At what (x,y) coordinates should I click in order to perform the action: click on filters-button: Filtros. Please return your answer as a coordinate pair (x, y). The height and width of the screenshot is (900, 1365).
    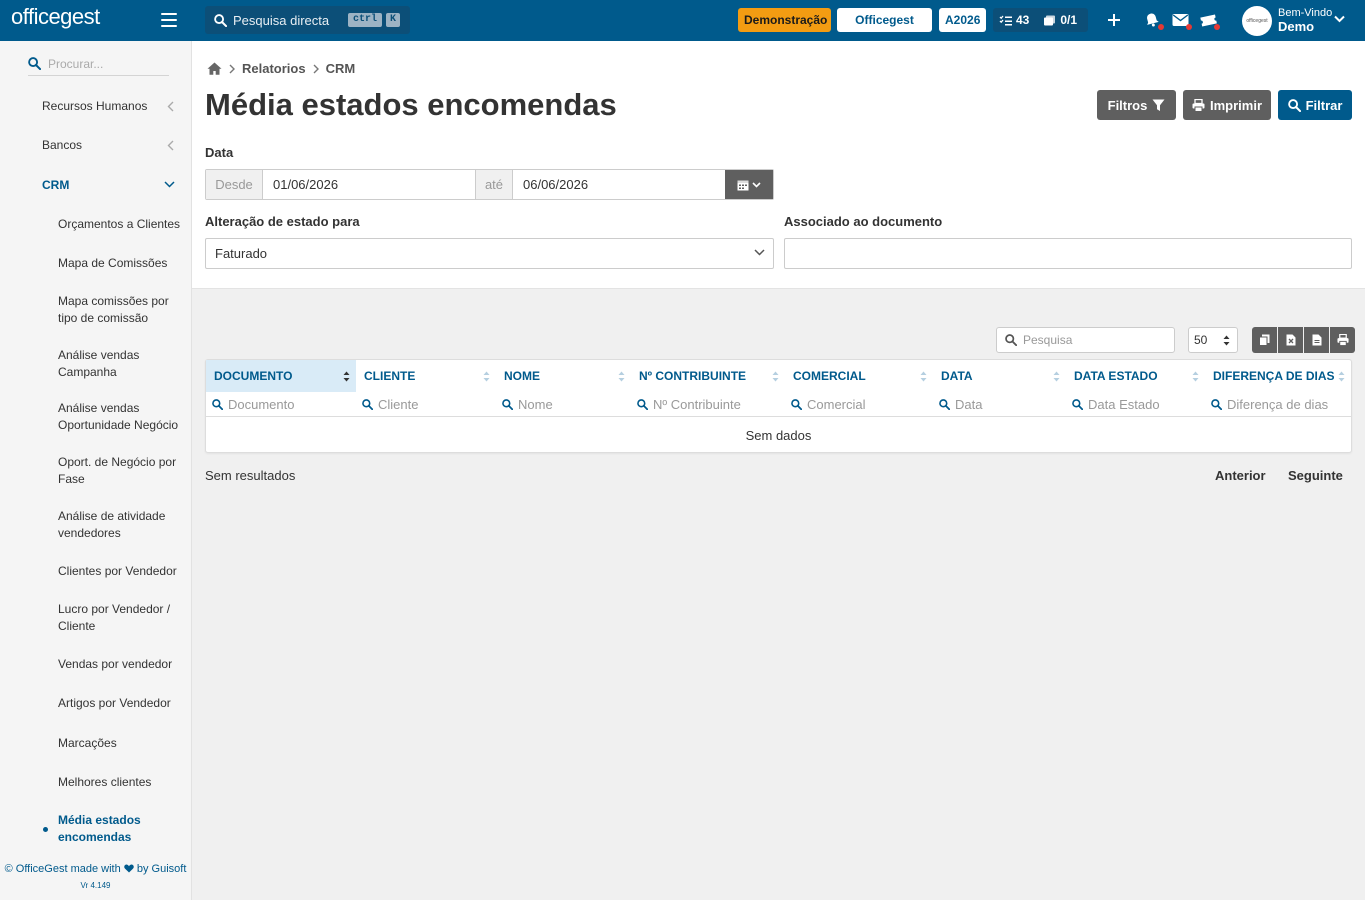
    Looking at the image, I should click on (1136, 105).